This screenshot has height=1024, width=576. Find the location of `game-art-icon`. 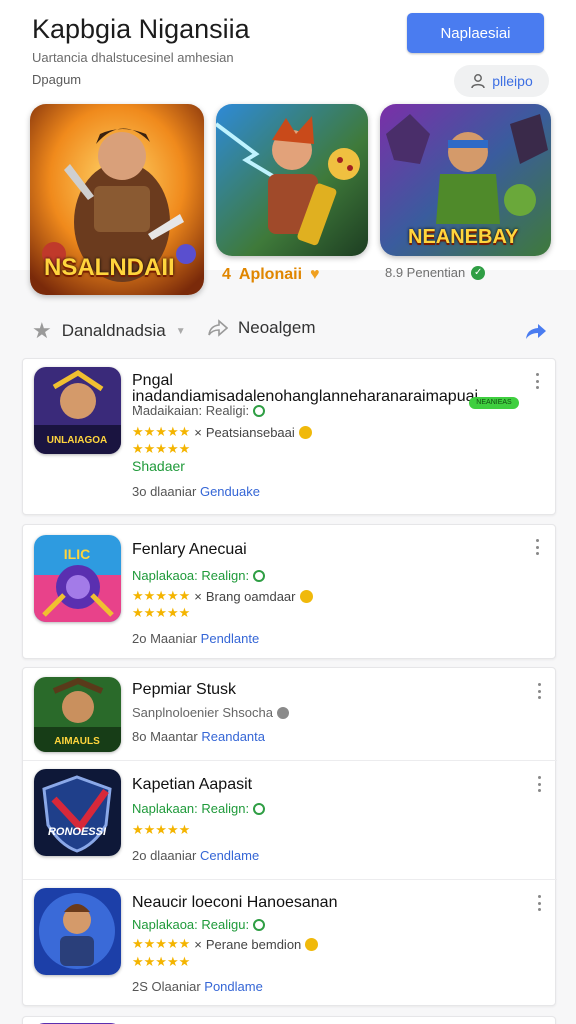

game-art-icon is located at coordinates (77, 931).